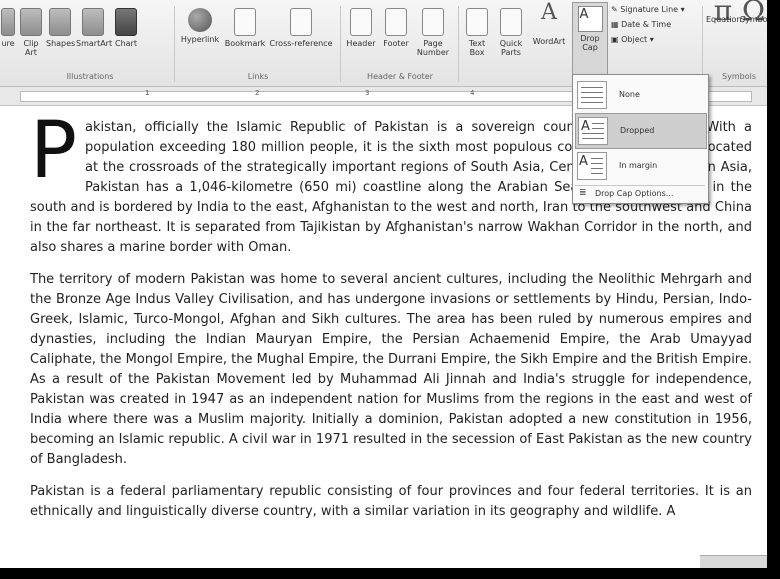 The image size is (780, 579). I want to click on omega-icon: Ω, so click(753, 13).